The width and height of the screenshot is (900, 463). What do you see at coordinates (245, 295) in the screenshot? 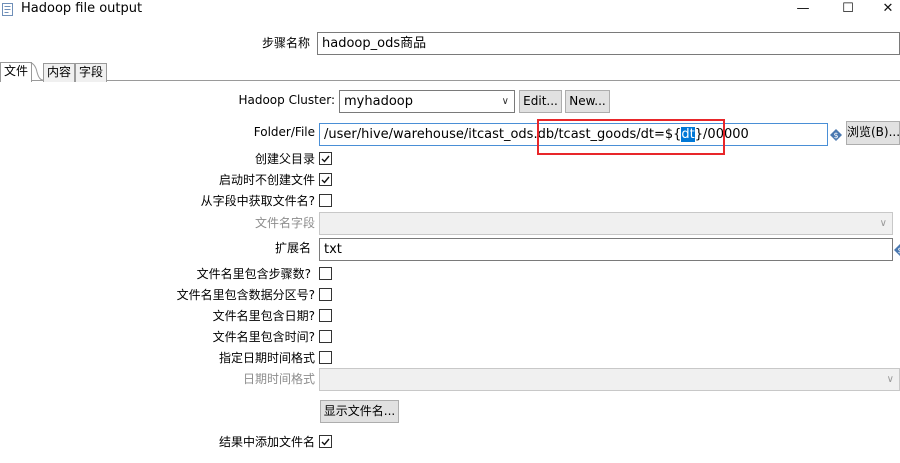
I see `include-partnr-label: 文件名里包含数据分区号?` at bounding box center [245, 295].